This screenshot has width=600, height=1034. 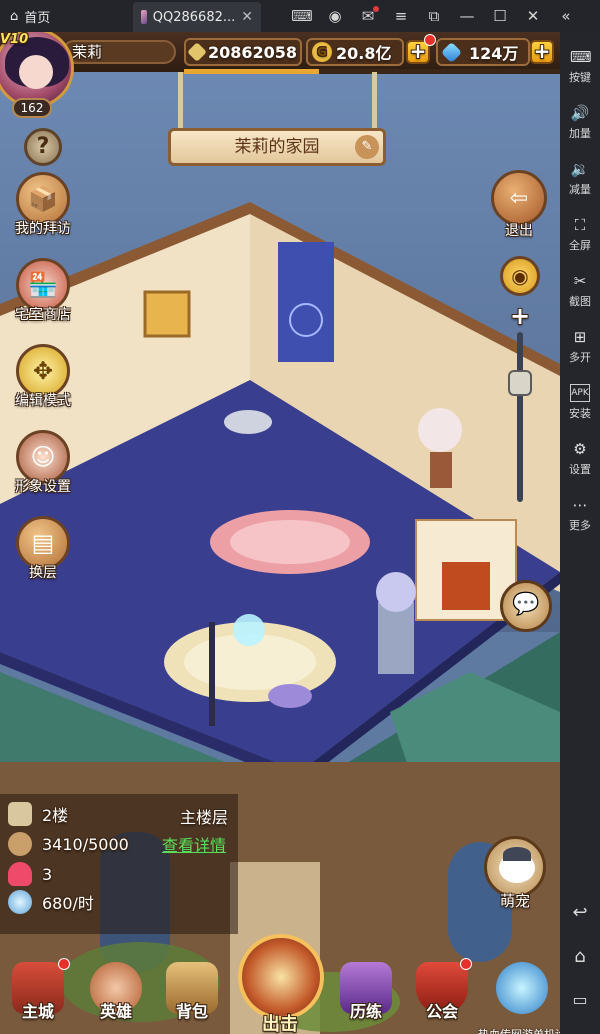 What do you see at coordinates (580, 113) in the screenshot?
I see `volume-up-icon: 🔊` at bounding box center [580, 113].